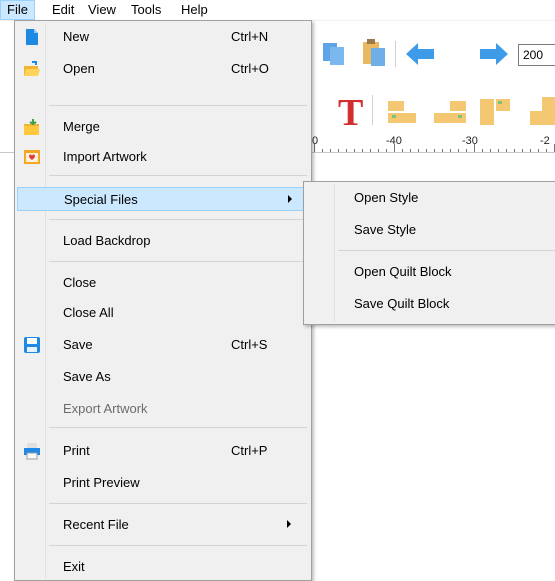 This screenshot has width=555, height=581. I want to click on printer-icon, so click(32, 451).